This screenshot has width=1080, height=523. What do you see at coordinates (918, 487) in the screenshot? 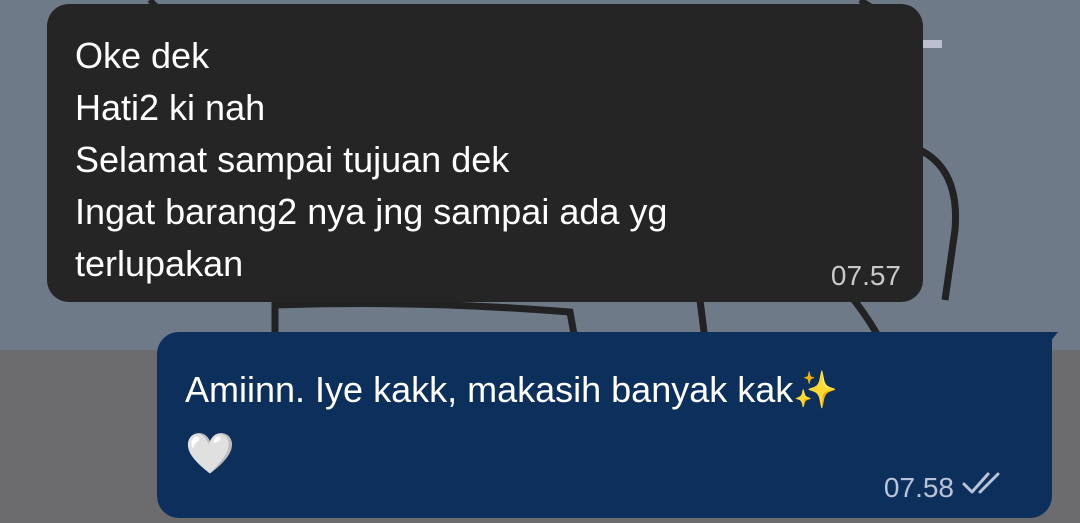
I see `message-timestamp: 07.58` at bounding box center [918, 487].